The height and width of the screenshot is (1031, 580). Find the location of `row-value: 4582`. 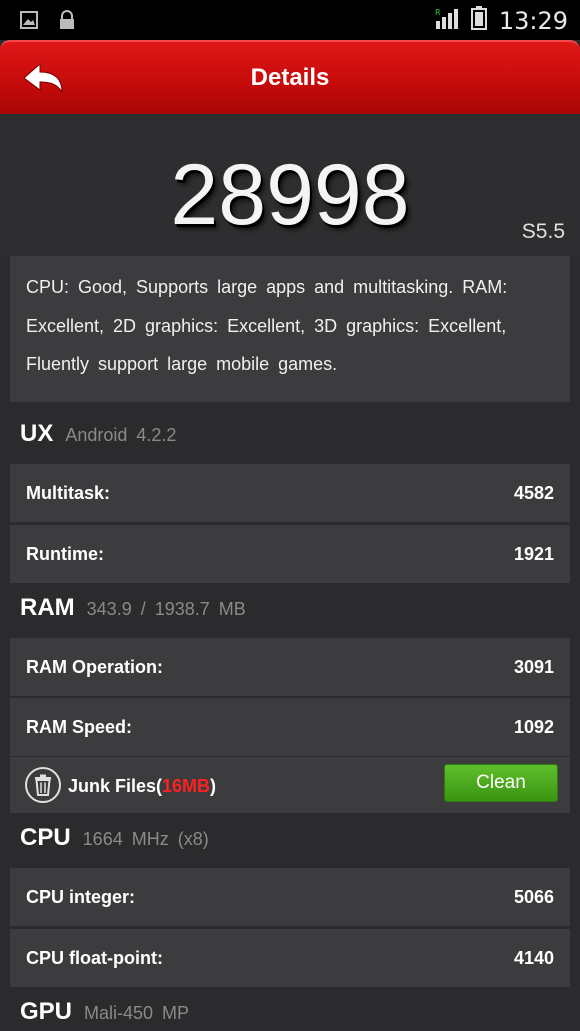

row-value: 4582 is located at coordinates (533, 493).